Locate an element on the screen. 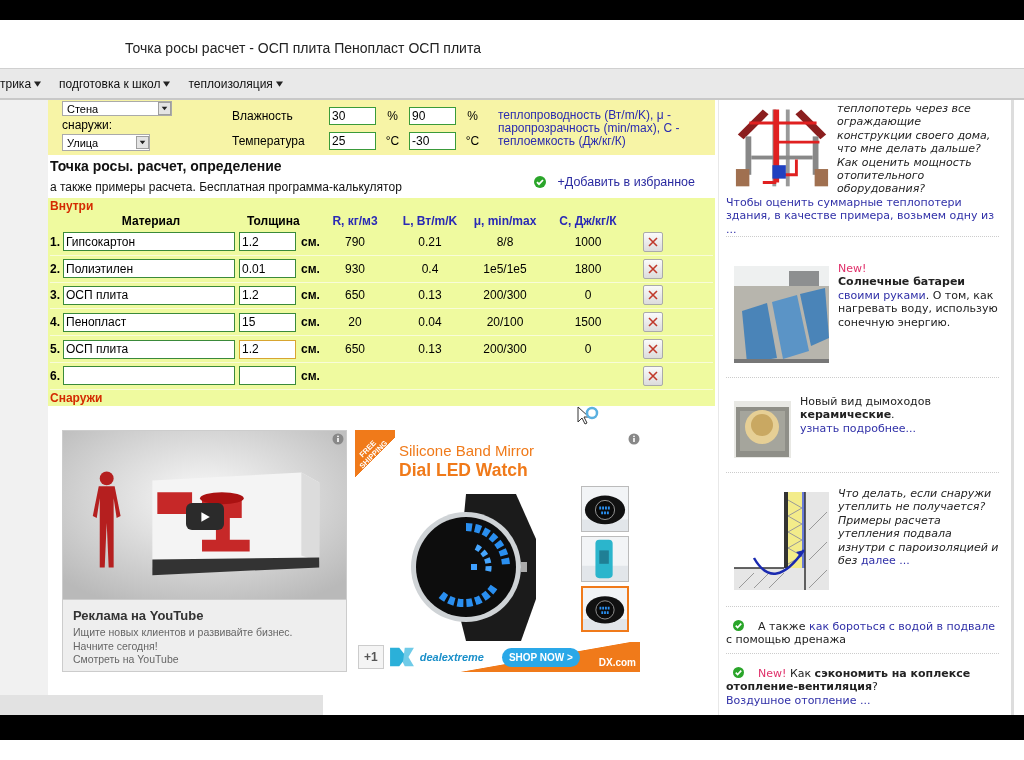 This screenshot has height=760, width=1024. plus-one-button: +1 is located at coordinates (371, 657).